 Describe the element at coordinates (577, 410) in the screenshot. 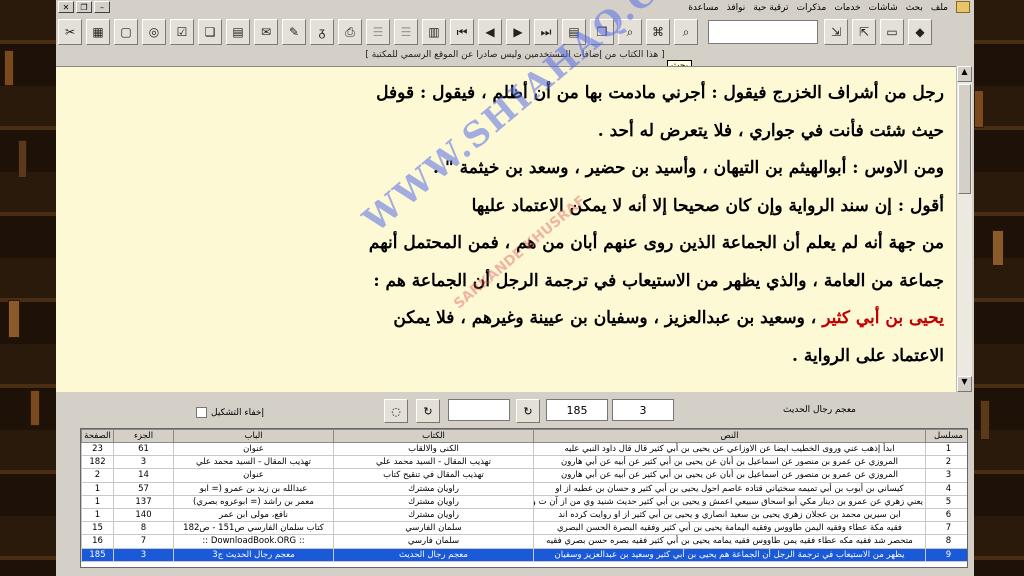

I see `page-number-field: 185` at that location.